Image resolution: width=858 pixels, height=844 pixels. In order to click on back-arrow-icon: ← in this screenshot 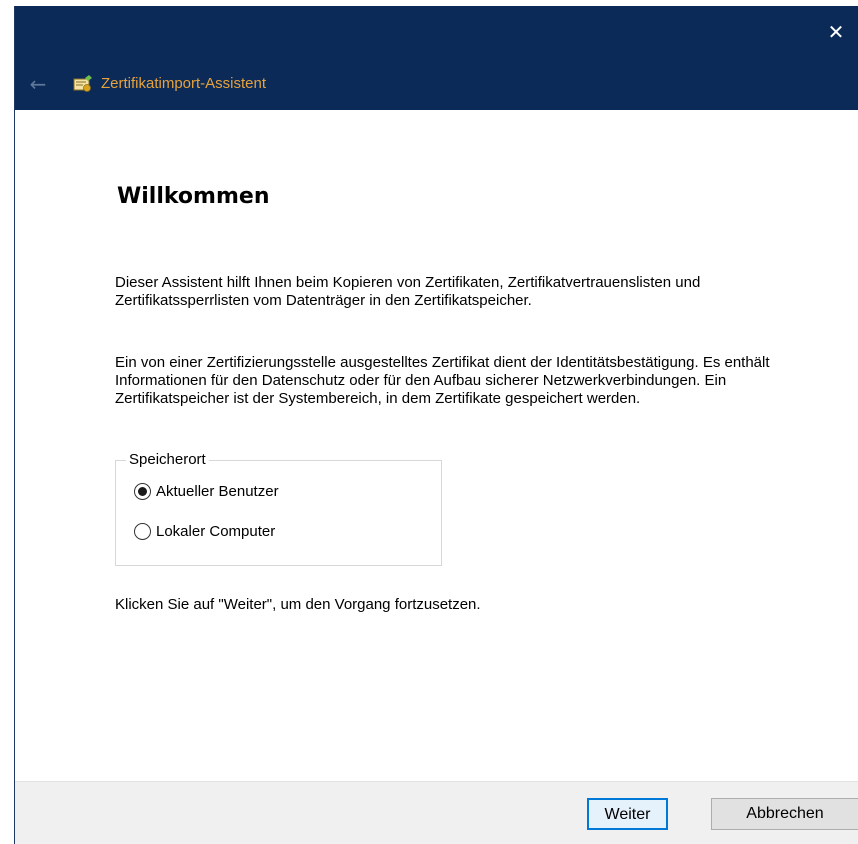, I will do `click(38, 84)`.